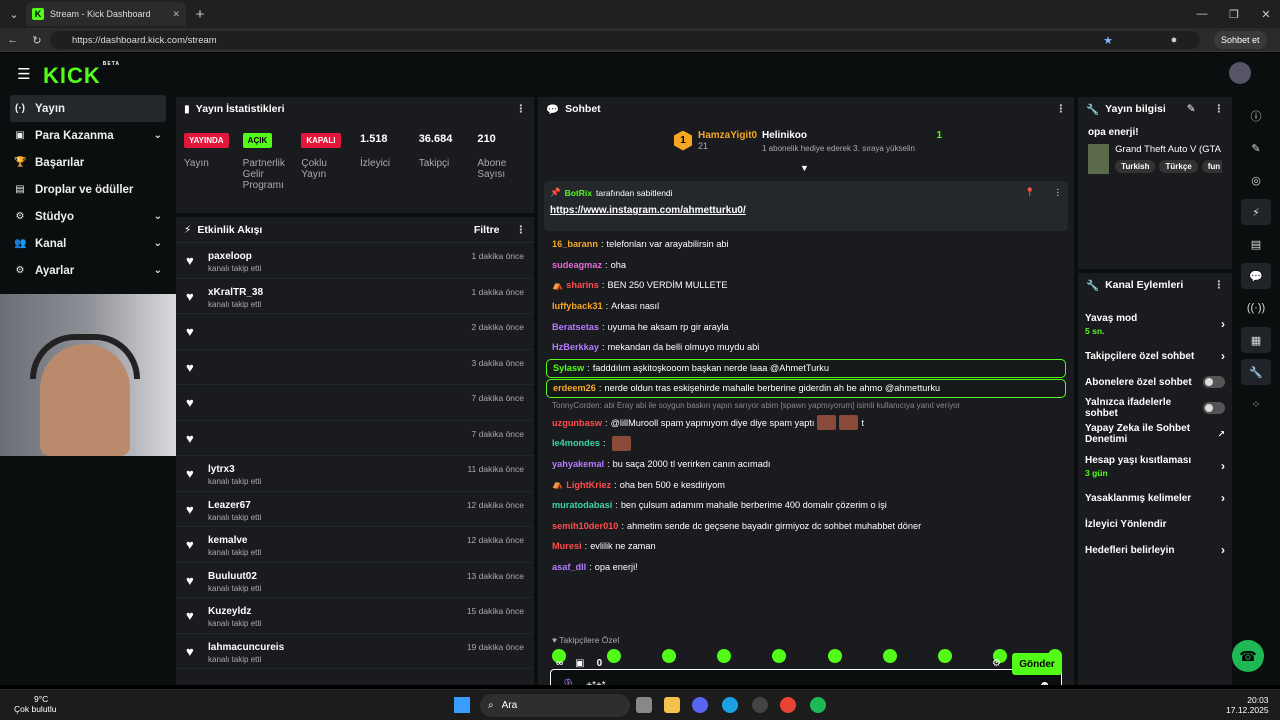 This screenshot has width=1280, height=720. I want to click on chat-username: luffyback31, so click(577, 306).